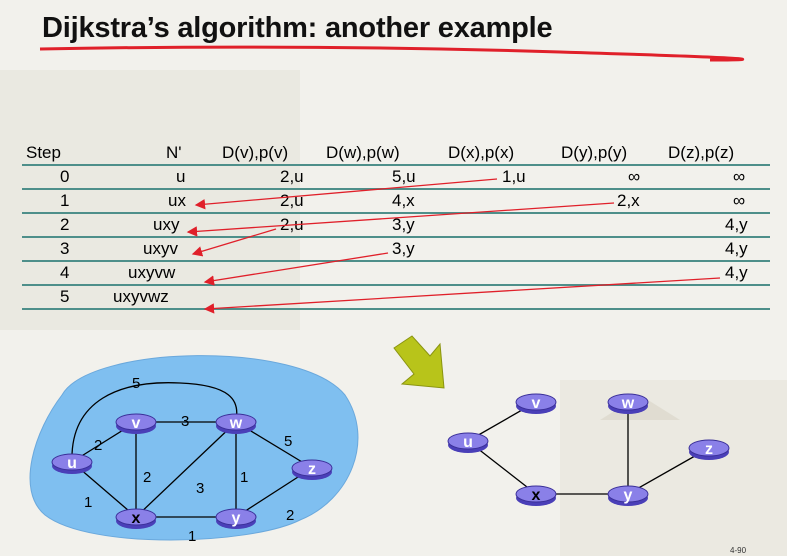 This screenshot has width=787, height=556. I want to click on tree-node-x: x, so click(536, 495).